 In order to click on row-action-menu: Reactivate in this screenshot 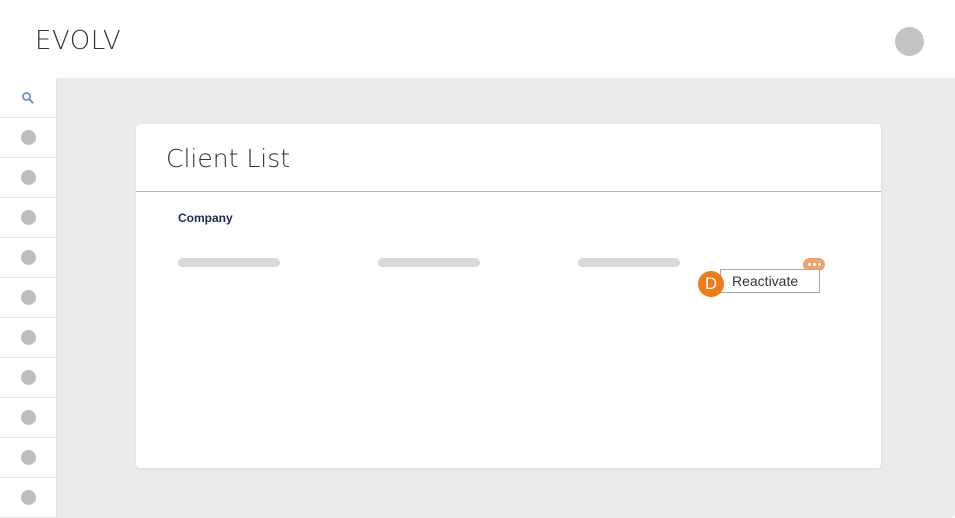, I will do `click(770, 281)`.